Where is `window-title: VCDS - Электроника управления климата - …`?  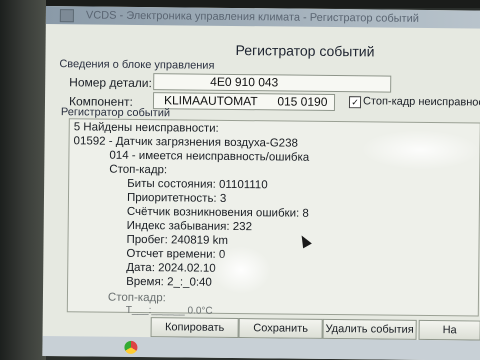 window-title: VCDS - Электроника управления климата - … is located at coordinates (252, 17).